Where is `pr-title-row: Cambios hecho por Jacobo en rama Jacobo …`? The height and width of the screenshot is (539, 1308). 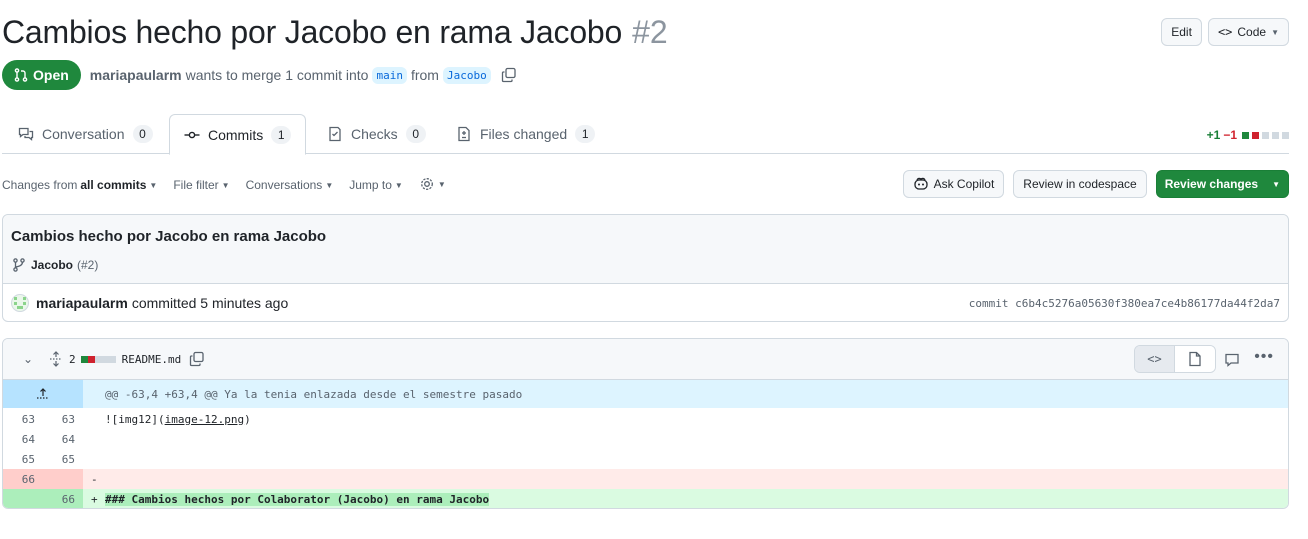 pr-title-row: Cambios hecho por Jacobo en rama Jacobo … is located at coordinates (335, 36).